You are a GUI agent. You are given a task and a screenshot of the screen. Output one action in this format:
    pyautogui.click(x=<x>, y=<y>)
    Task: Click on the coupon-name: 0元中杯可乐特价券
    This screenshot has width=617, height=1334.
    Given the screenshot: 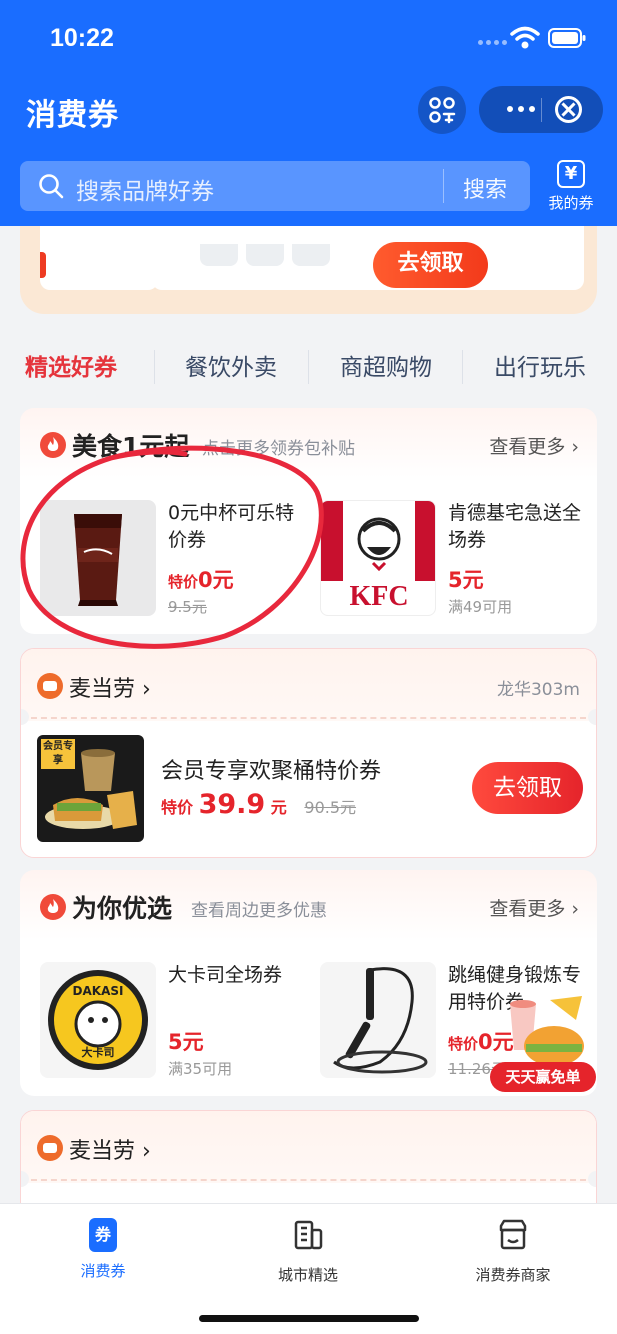 What is the action you would take?
    pyautogui.click(x=231, y=526)
    